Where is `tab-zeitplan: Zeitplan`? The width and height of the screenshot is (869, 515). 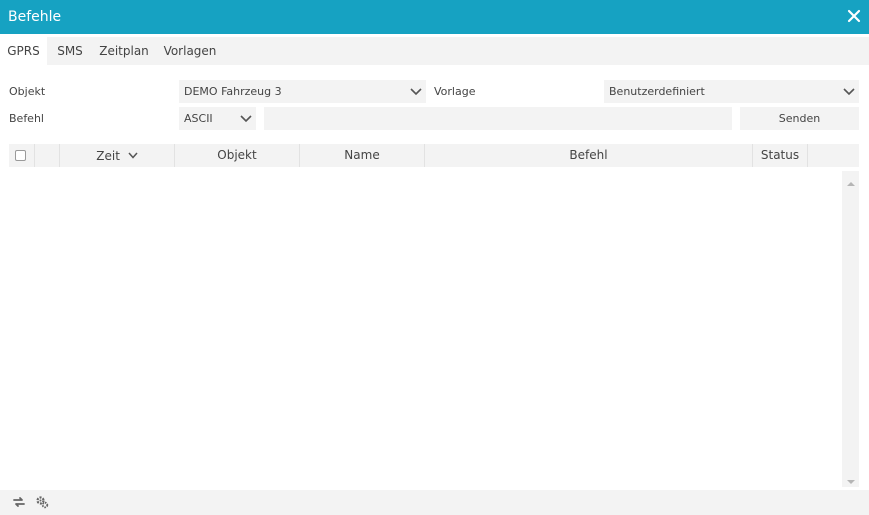
tab-zeitplan: Zeitplan is located at coordinates (124, 51).